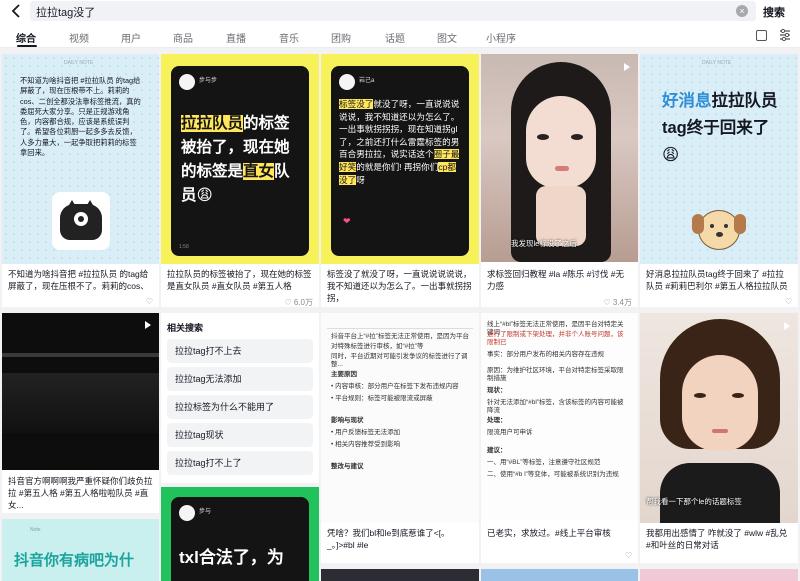 The image size is (800, 581). Describe the element at coordinates (240, 407) in the screenshot. I see `related-search-item: 拉拉标签为什么不能用了` at that location.